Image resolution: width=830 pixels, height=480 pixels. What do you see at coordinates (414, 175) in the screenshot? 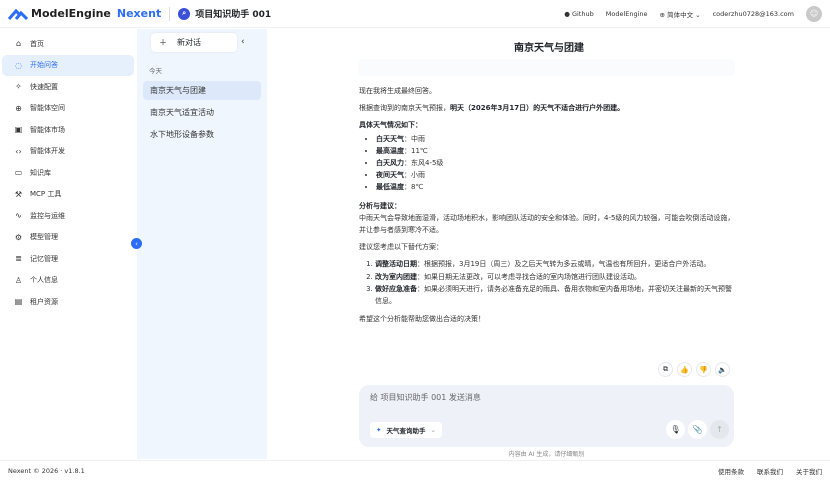
I see `detail-value: ：小雨` at bounding box center [414, 175].